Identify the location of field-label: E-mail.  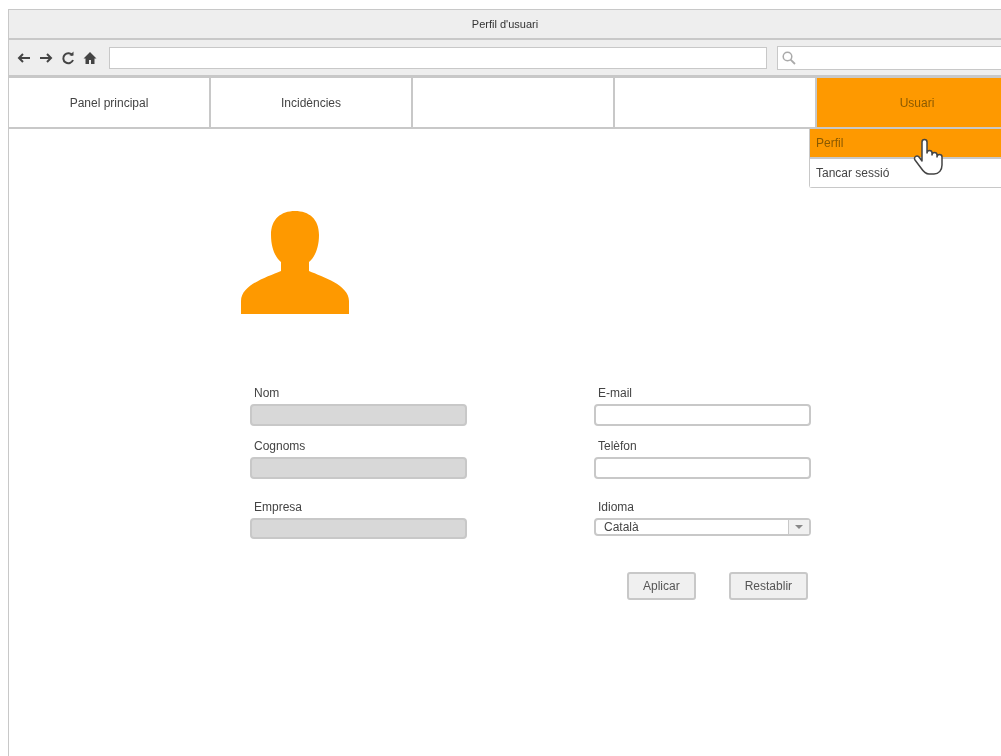
(615, 393).